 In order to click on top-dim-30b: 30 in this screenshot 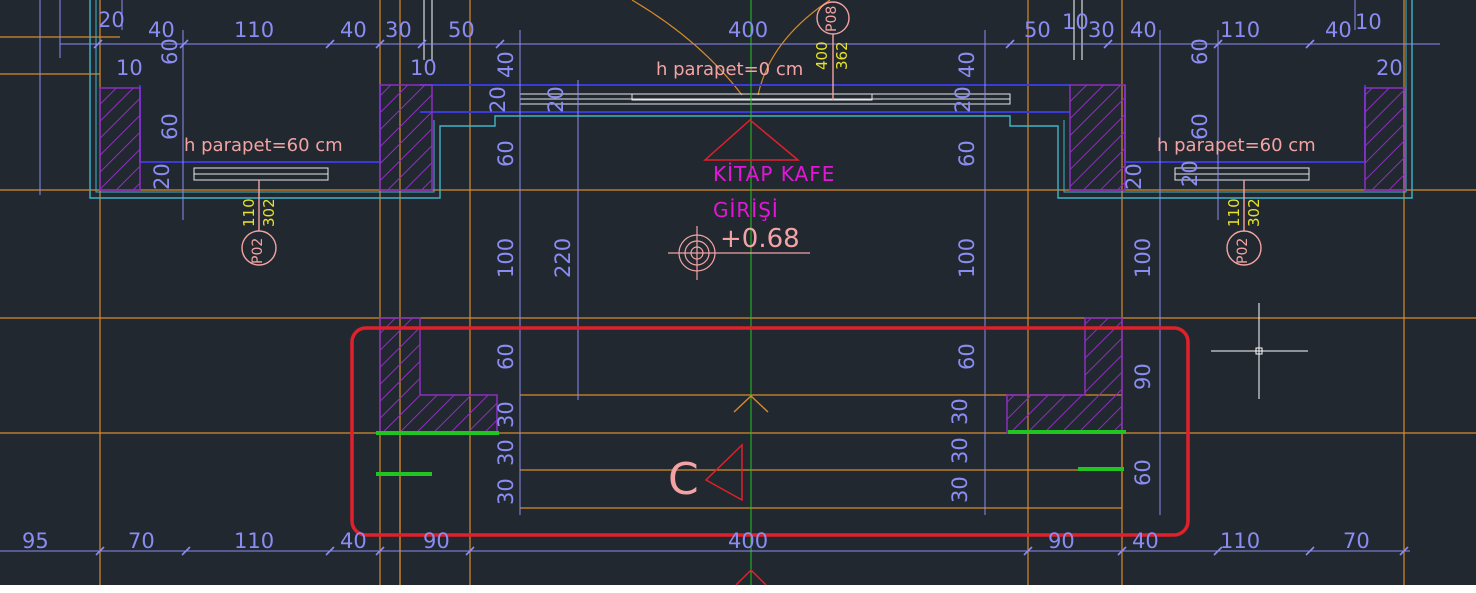, I will do `click(1101, 30)`.